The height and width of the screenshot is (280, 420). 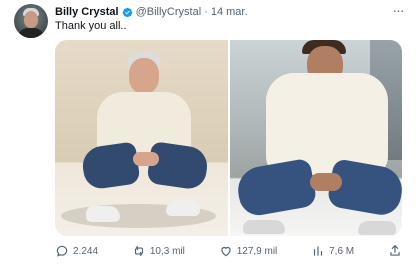 I want to click on like-icon, so click(x=226, y=251).